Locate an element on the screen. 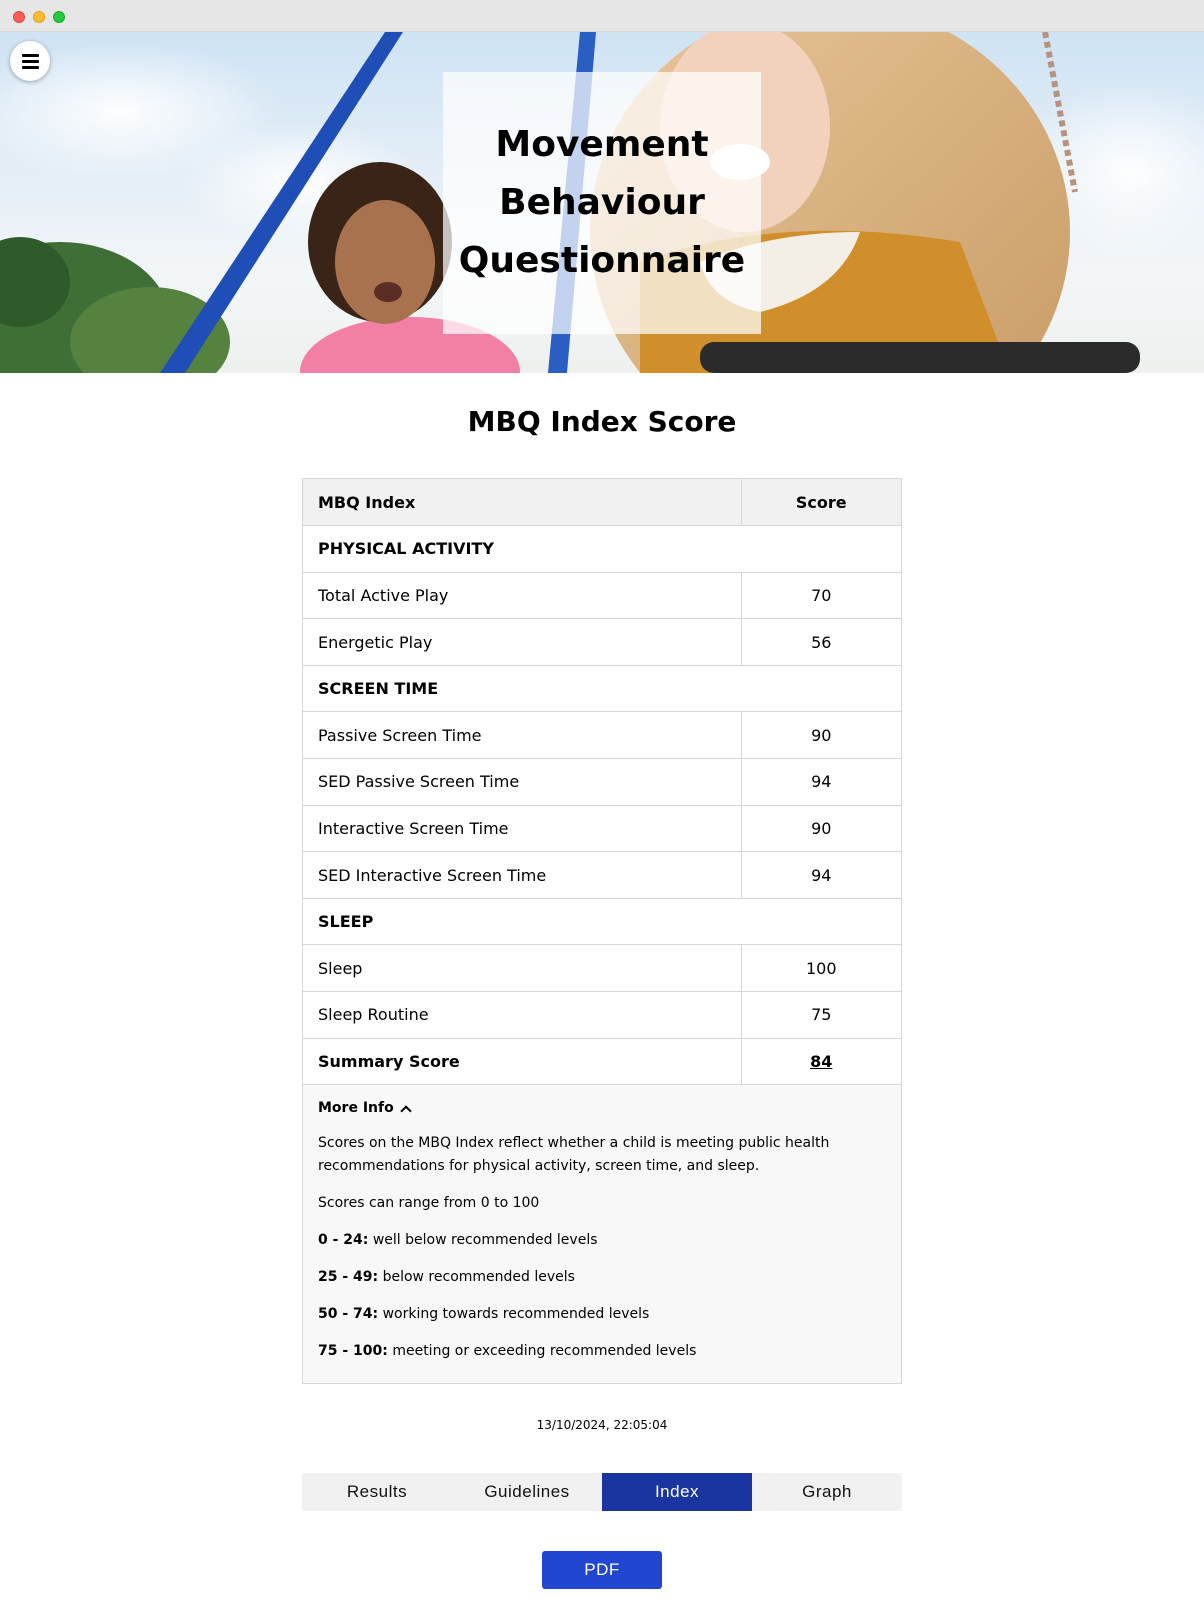 This screenshot has height=1619, width=1204. row-score: 70 is located at coordinates (820, 596).